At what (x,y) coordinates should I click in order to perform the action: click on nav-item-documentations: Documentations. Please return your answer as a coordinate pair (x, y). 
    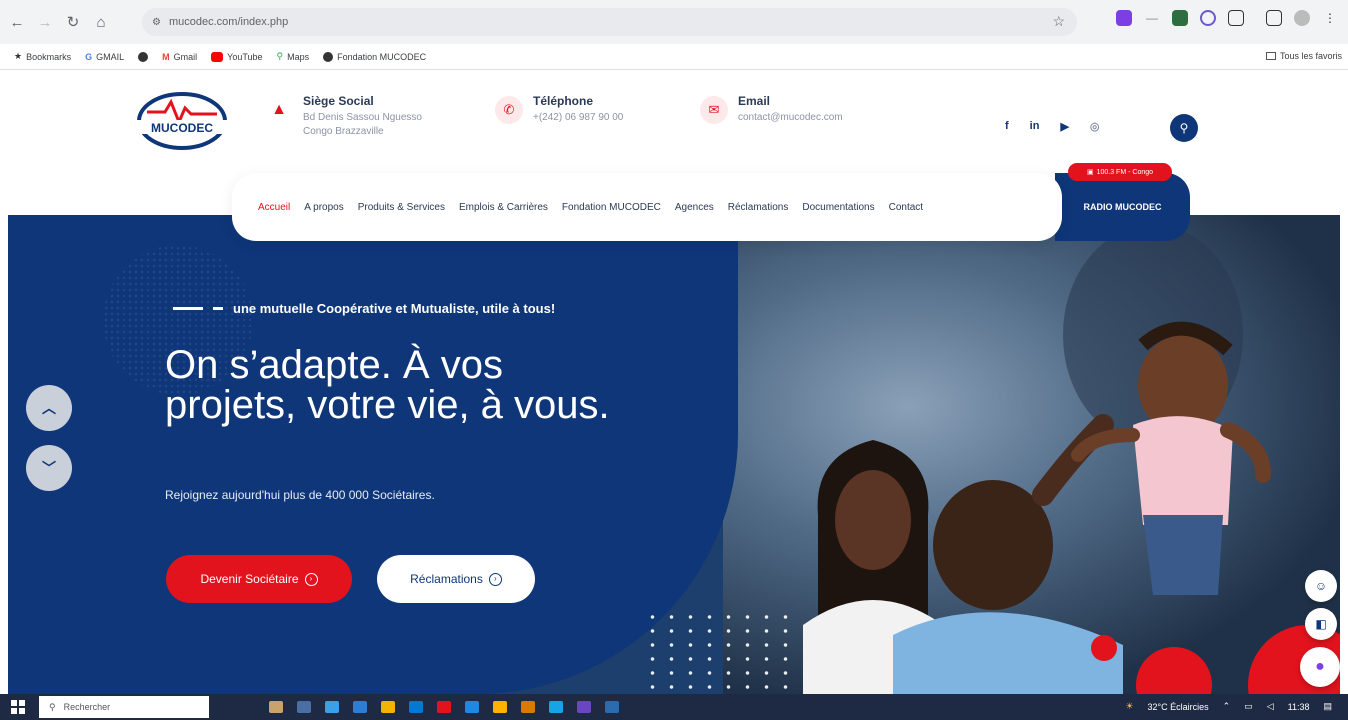
    Looking at the image, I should click on (838, 207).